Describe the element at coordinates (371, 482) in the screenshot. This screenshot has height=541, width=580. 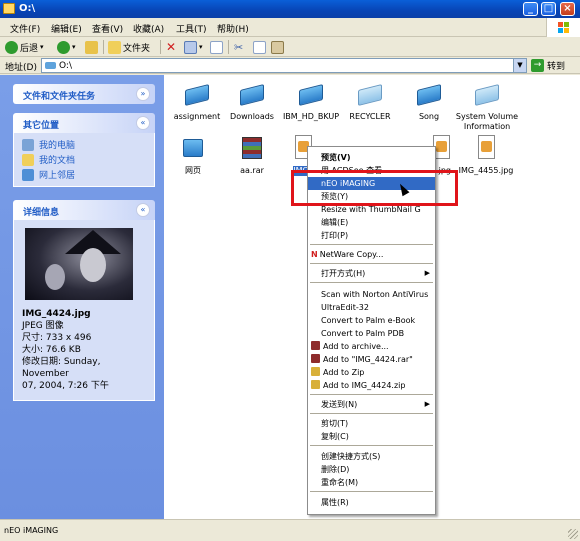
I see `menu-item-rename: 重命名(M)` at that location.